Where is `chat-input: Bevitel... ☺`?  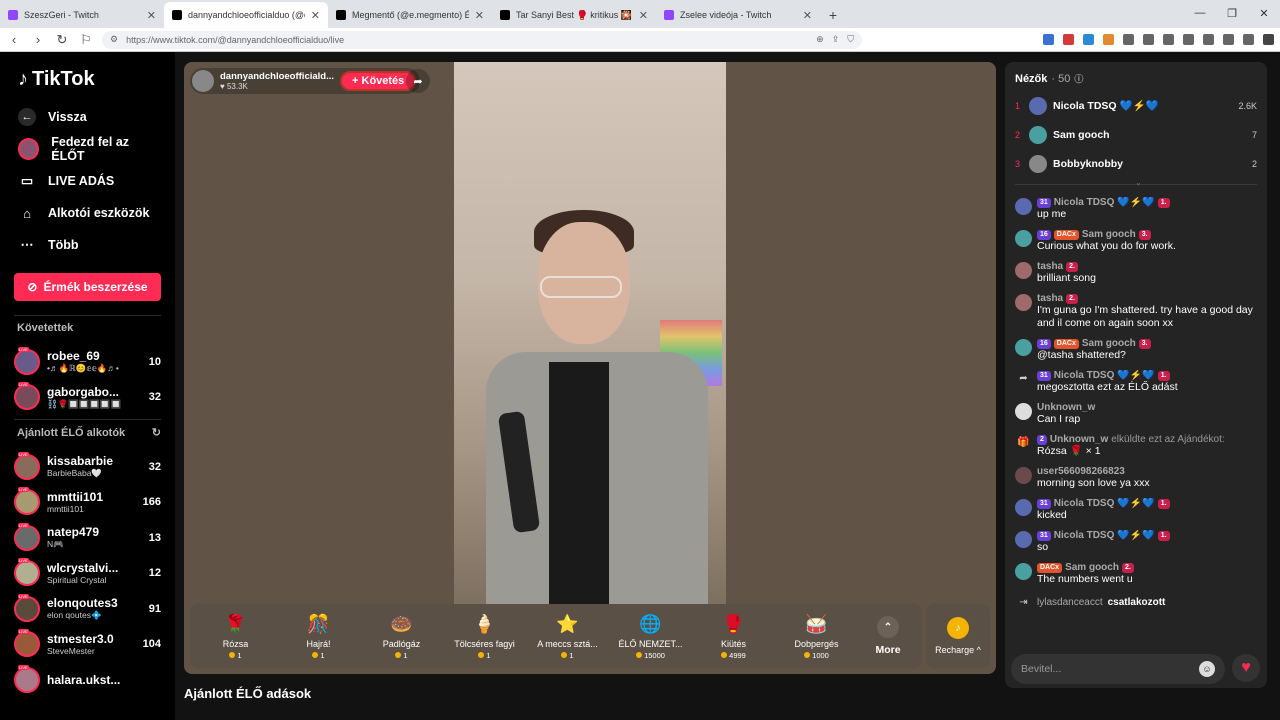 chat-input: Bevitel... ☺ is located at coordinates (1118, 669).